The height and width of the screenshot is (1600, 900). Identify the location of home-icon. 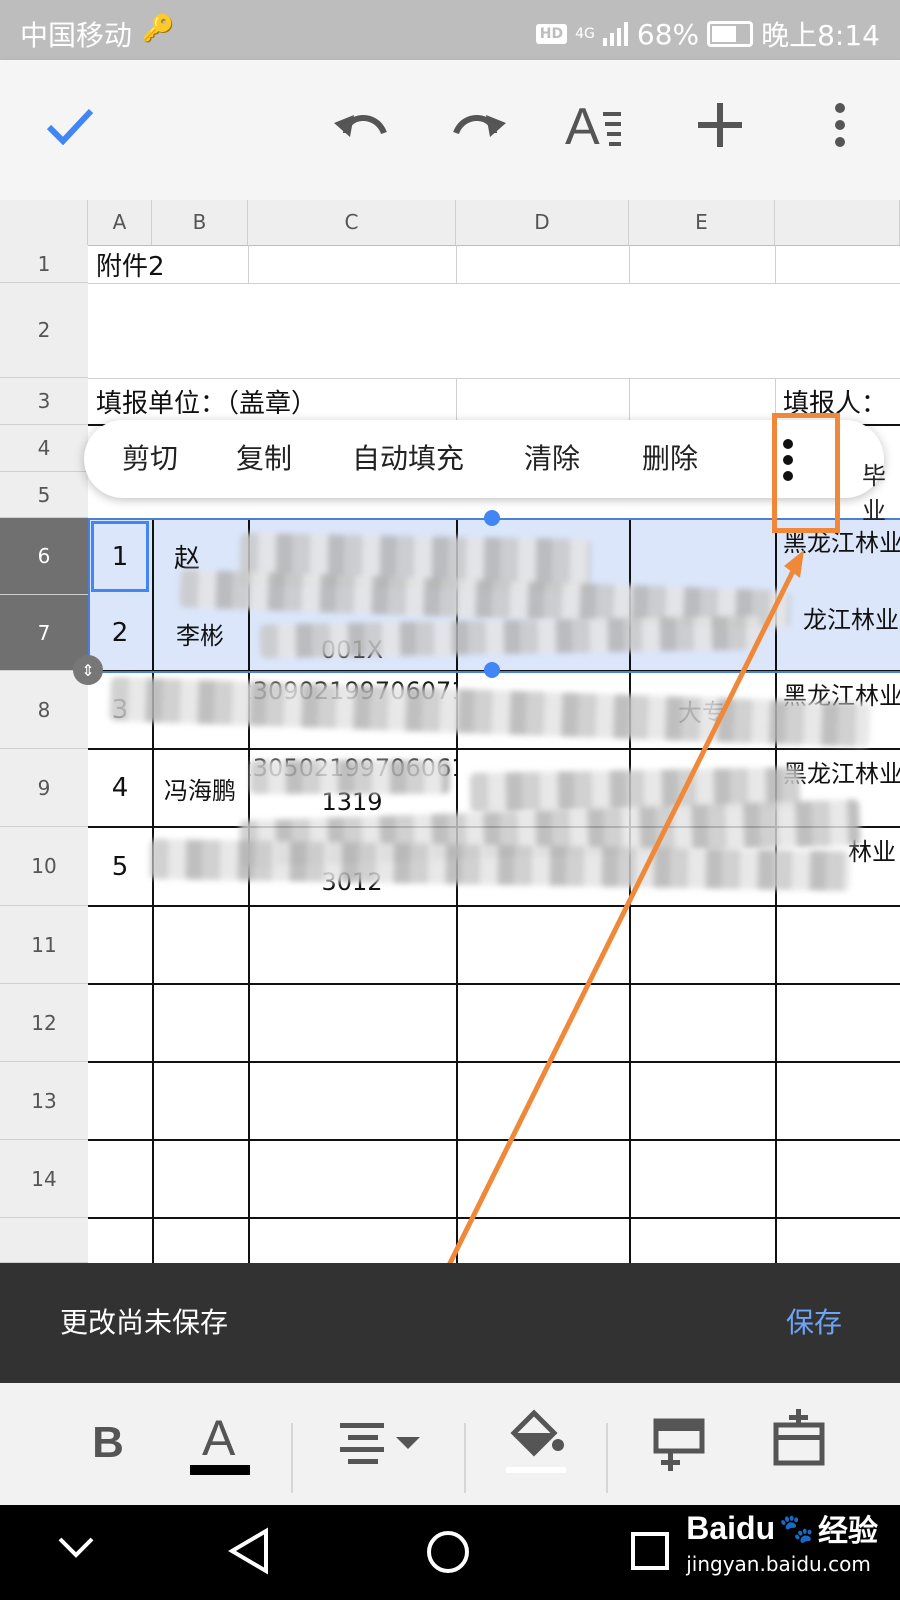
(448, 1554).